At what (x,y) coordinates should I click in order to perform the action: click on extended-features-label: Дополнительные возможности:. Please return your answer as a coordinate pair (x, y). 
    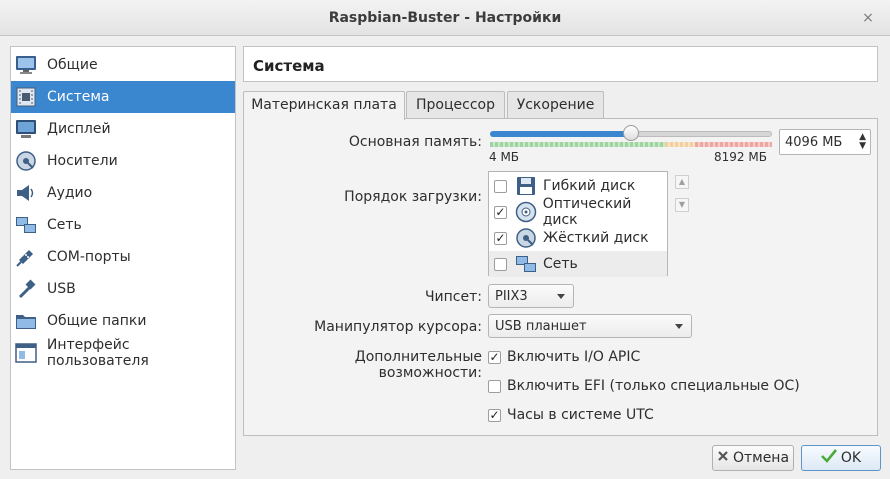
    Looking at the image, I should click on (418, 365).